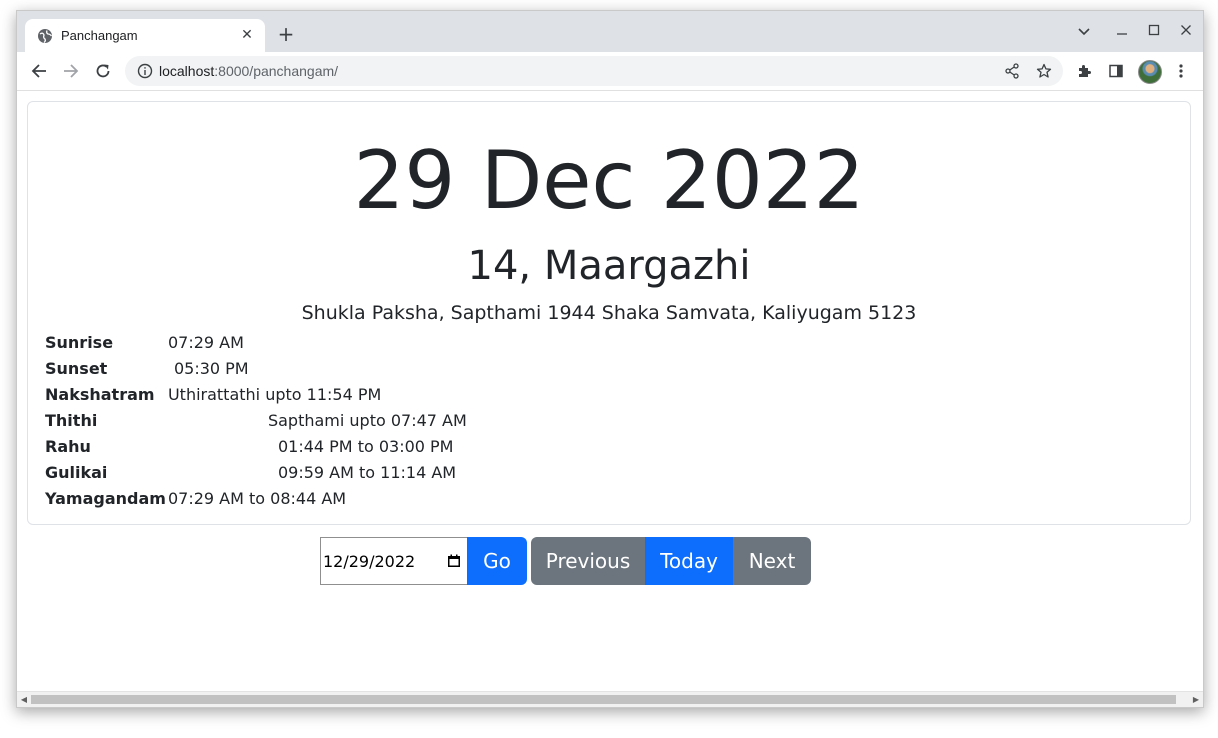 This screenshot has height=738, width=1218. Describe the element at coordinates (1181, 71) in the screenshot. I see `menu-kebab-icon` at that location.